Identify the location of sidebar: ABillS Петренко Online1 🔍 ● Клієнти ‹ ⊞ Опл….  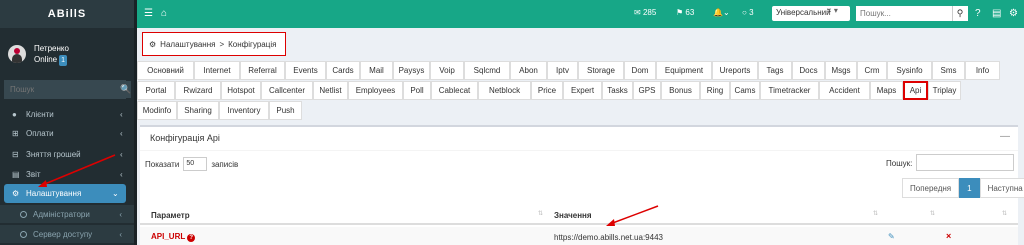
(67, 122).